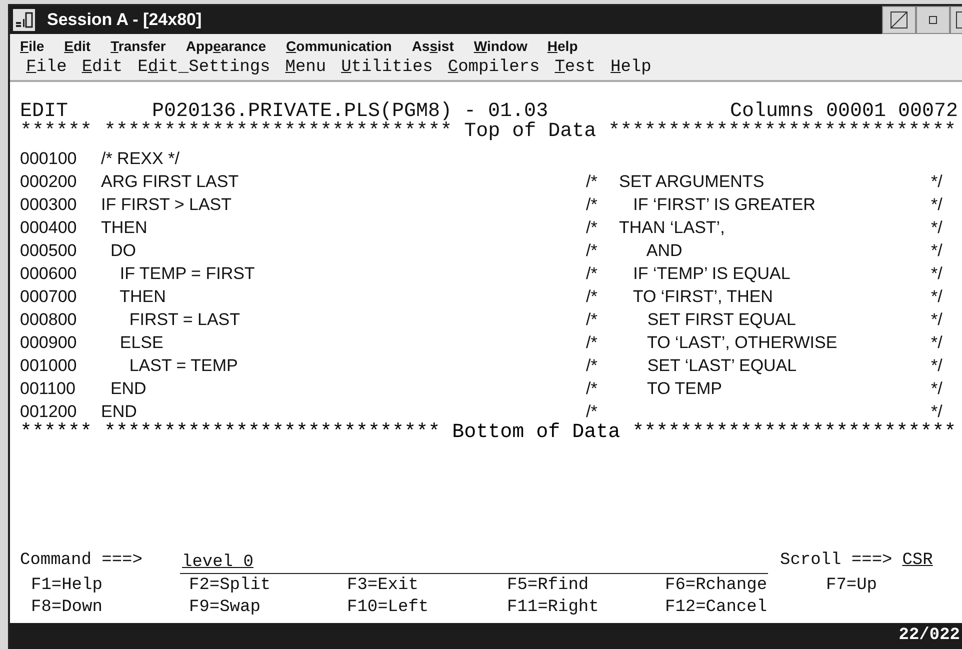 Image resolution: width=962 pixels, height=649 pixels. What do you see at coordinates (474, 563) in the screenshot?
I see `command-field: level 0` at bounding box center [474, 563].